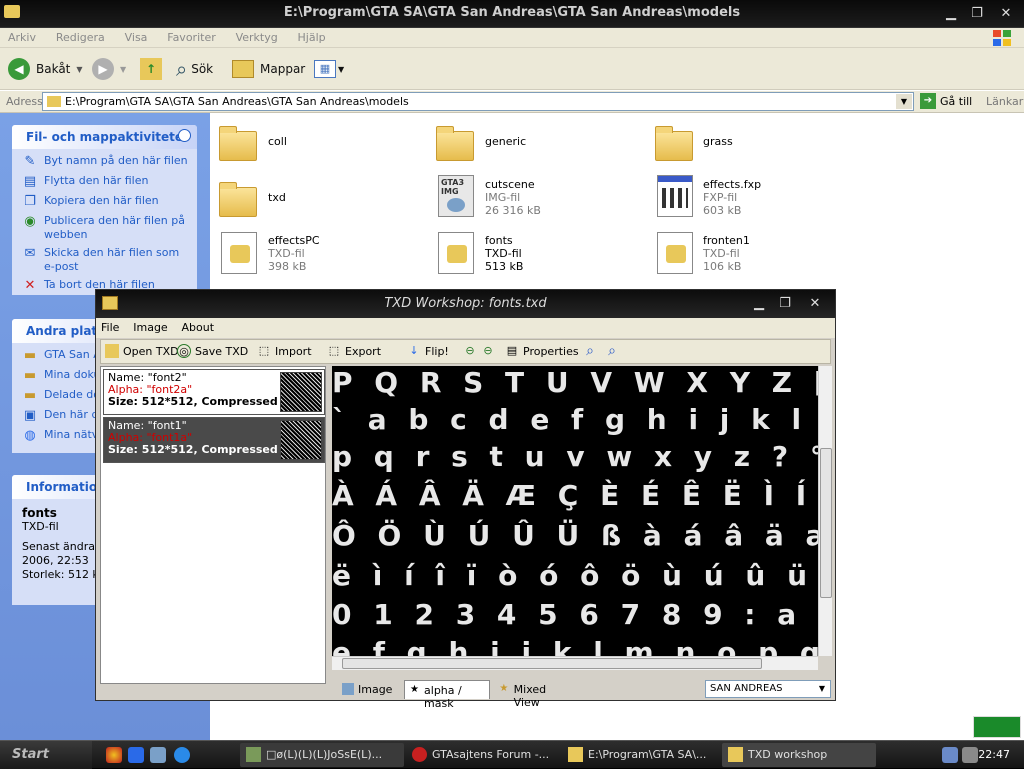 The width and height of the screenshot is (1024, 769). I want to click on file-item: fonts TXD-fil 513 kB, so click(504, 253).